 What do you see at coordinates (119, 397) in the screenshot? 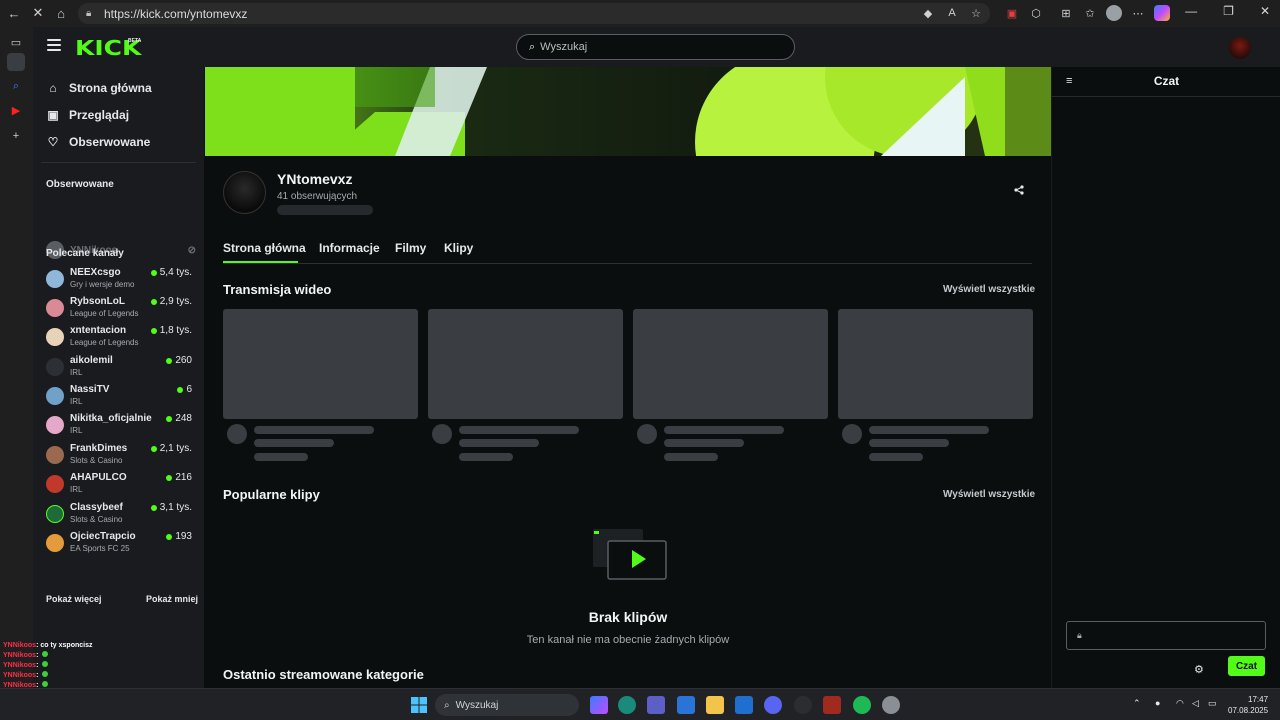
I see `recommended-channel: NassiTV IRL 6` at bounding box center [119, 397].